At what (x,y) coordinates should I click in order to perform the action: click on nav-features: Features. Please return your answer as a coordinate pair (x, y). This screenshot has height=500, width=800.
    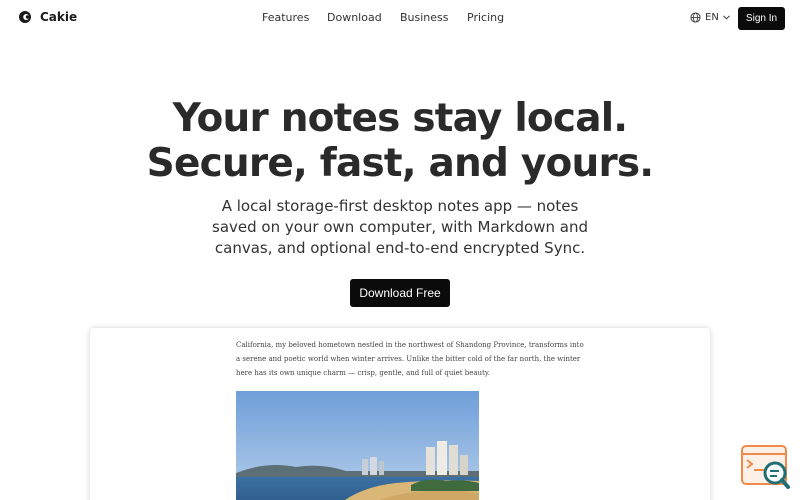
    Looking at the image, I should click on (285, 17).